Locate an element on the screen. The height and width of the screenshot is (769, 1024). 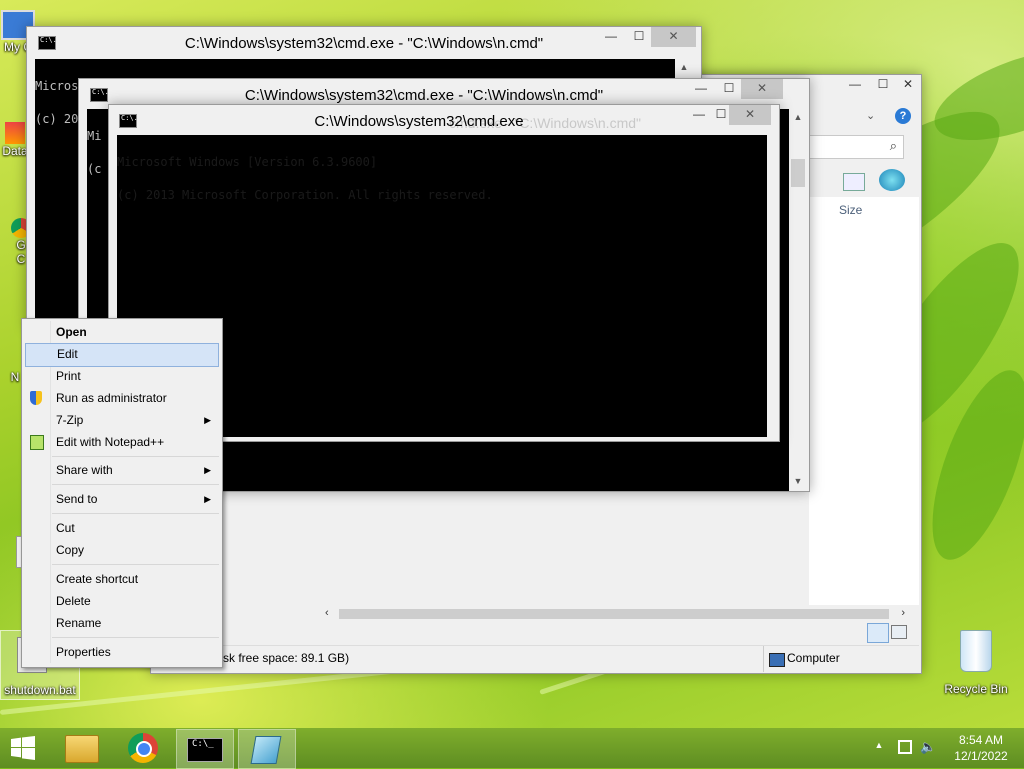
taskbar-notepad is located at coordinates (267, 749).